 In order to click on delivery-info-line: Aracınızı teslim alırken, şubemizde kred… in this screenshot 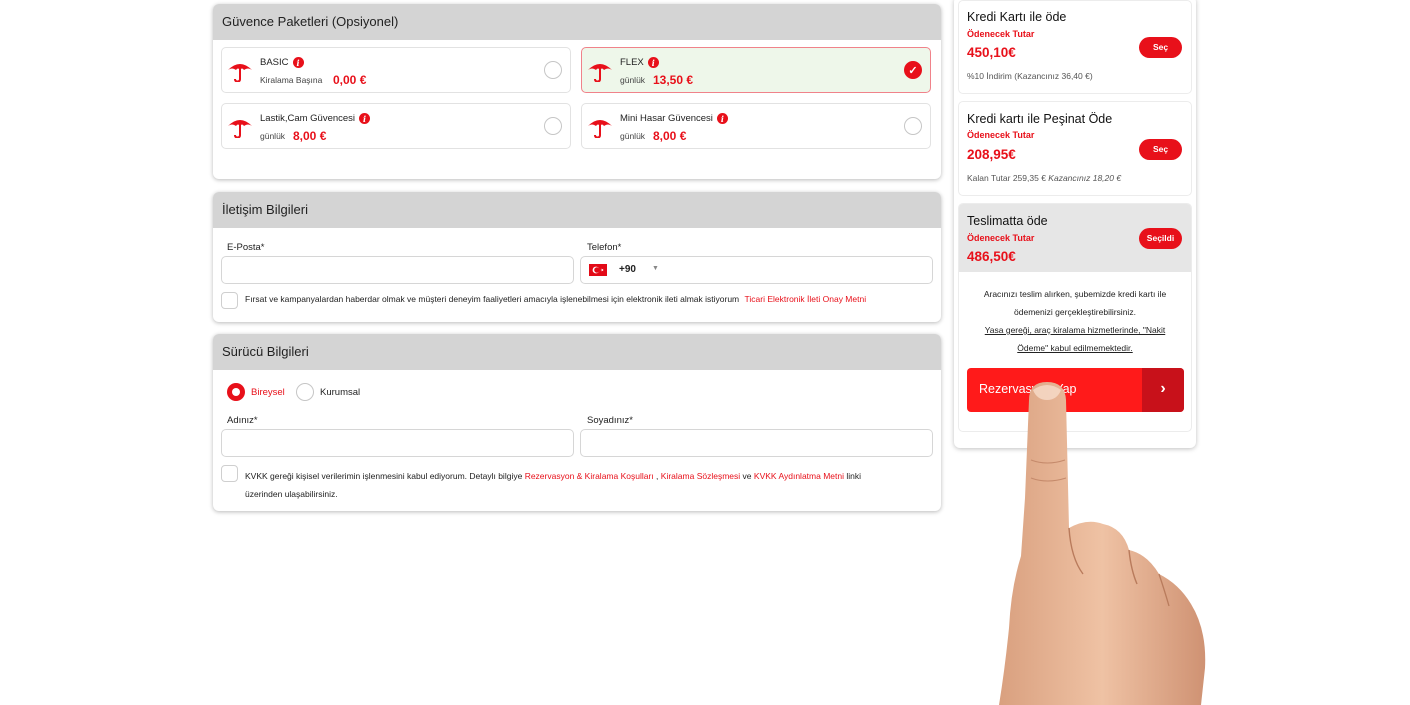, I will do `click(1075, 294)`.